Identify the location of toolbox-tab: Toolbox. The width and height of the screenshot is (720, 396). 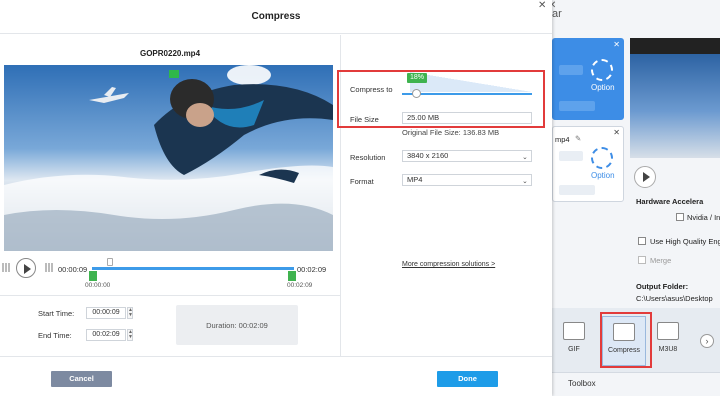
(634, 384).